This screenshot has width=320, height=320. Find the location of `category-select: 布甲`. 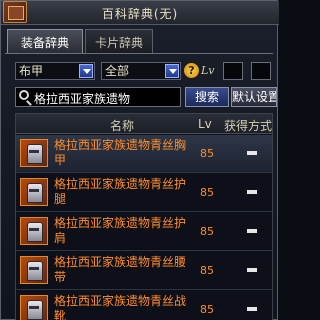

category-select: 布甲 is located at coordinates (55, 71).